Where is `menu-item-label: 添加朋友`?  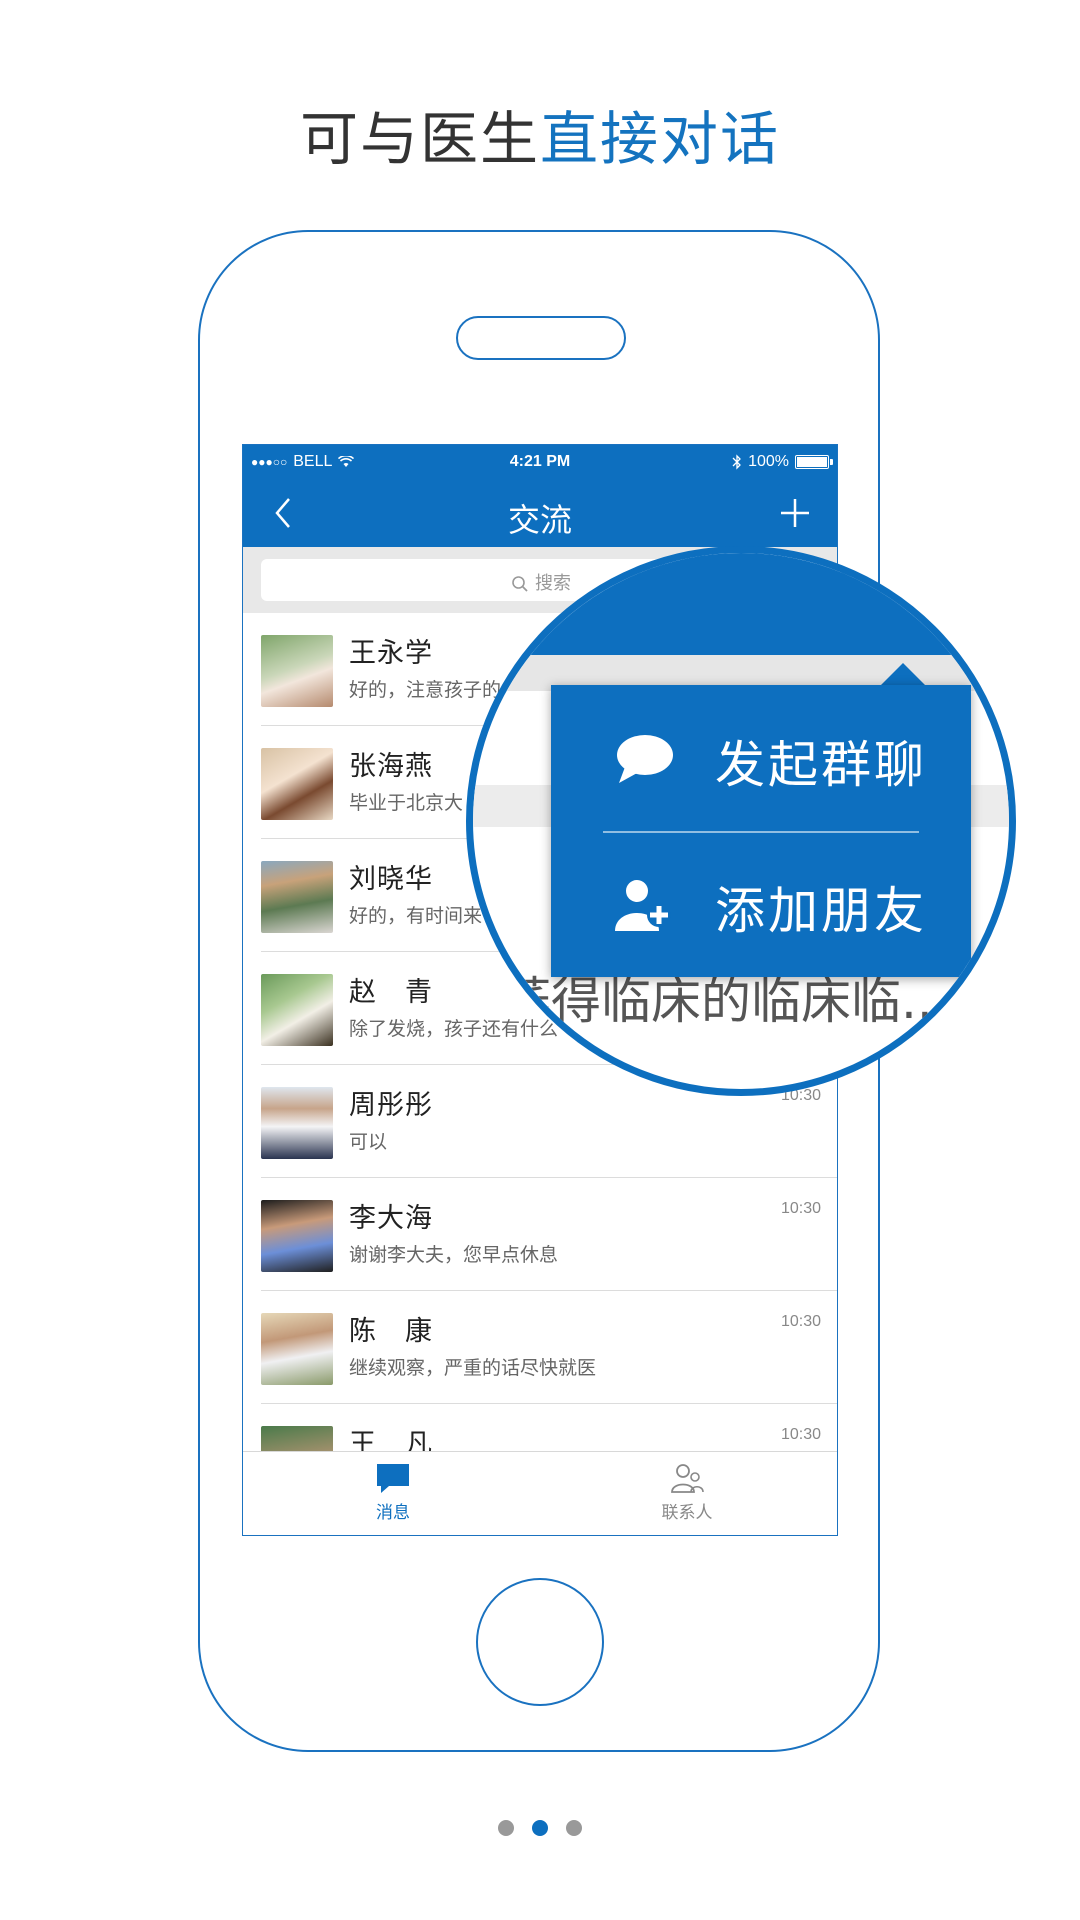 menu-item-label: 添加朋友 is located at coordinates (821, 911).